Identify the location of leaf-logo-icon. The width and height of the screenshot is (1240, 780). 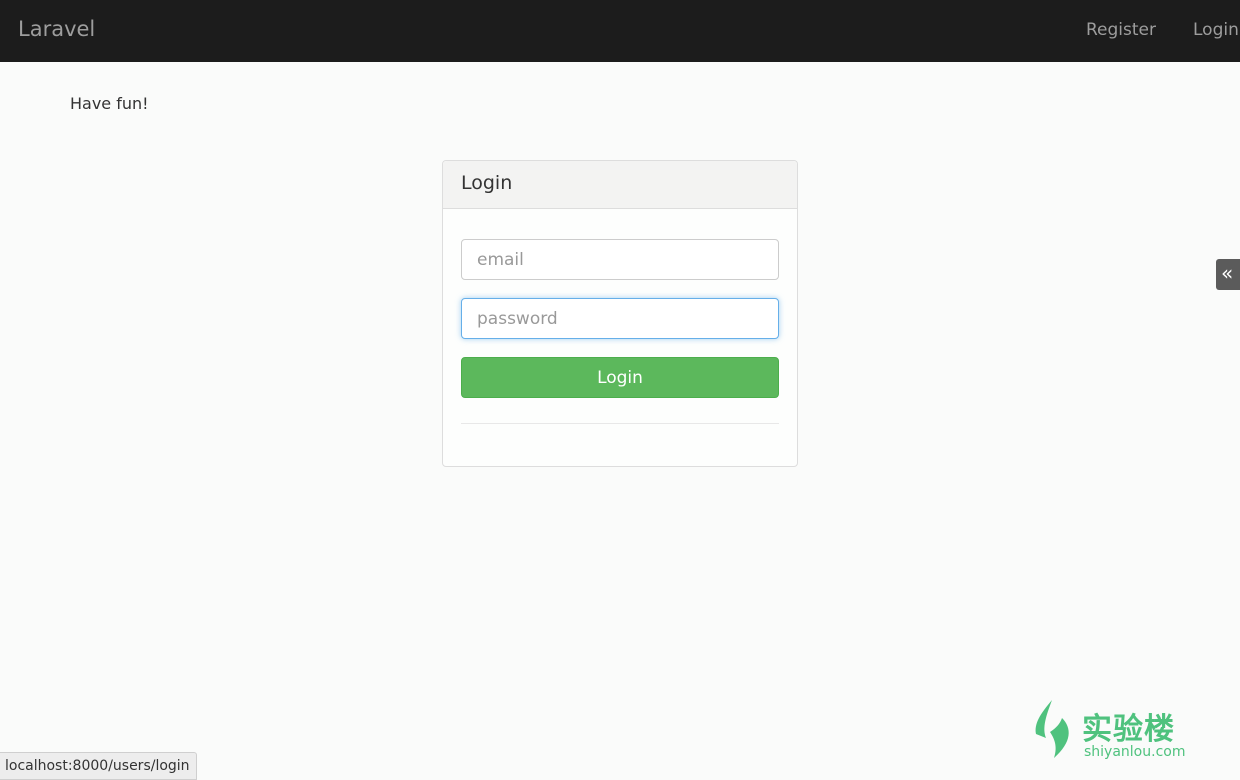
(1052, 729).